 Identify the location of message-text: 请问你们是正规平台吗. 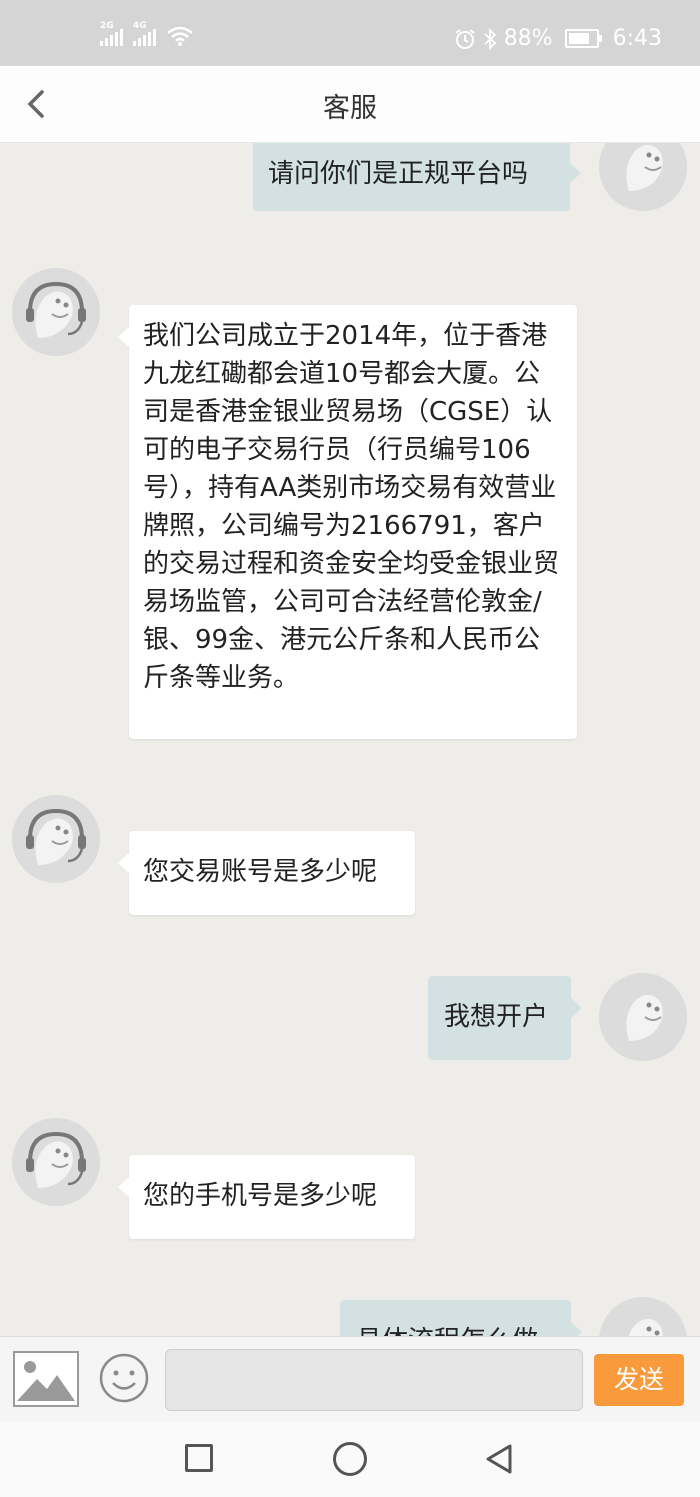
(398, 174).